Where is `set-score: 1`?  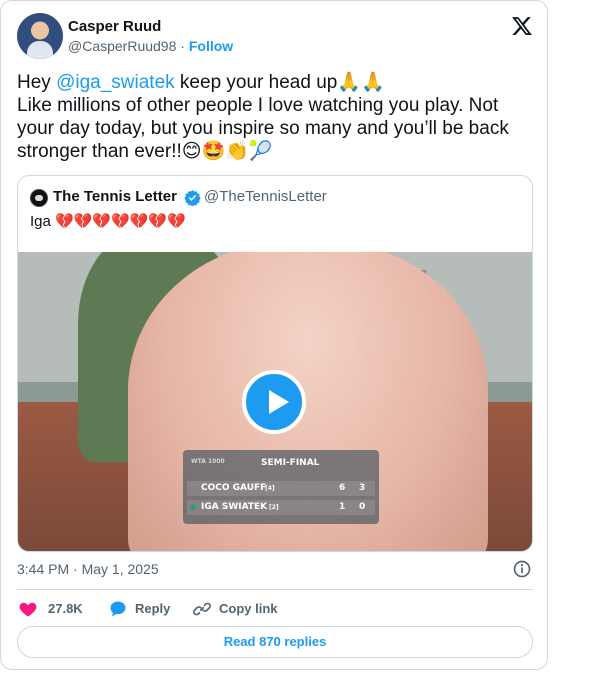 set-score: 1 is located at coordinates (342, 507).